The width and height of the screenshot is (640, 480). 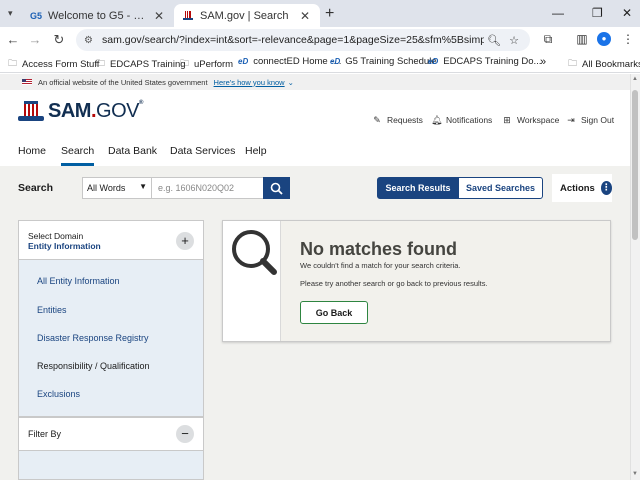 What do you see at coordinates (214, 64) in the screenshot?
I see `bookmark-label: uPerform` at bounding box center [214, 64].